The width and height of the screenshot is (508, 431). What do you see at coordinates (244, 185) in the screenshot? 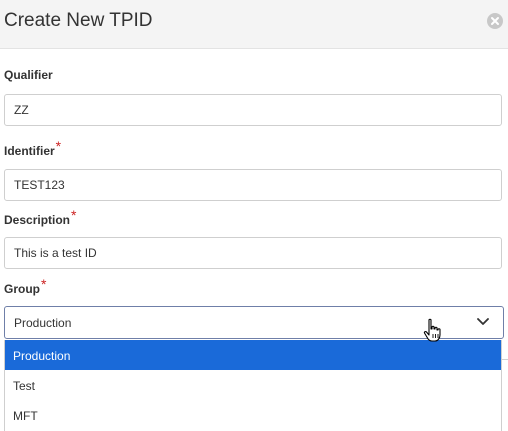
I see `identifier-input` at bounding box center [244, 185].